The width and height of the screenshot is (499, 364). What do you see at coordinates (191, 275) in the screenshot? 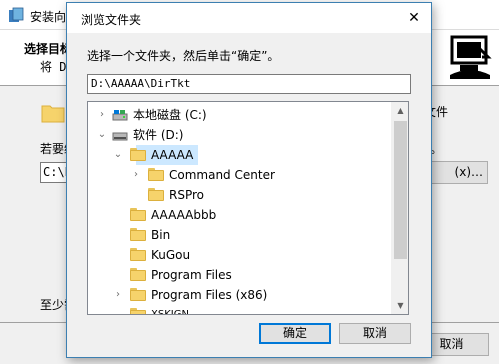
I see `tree-item-label: Program Files` at bounding box center [191, 275].